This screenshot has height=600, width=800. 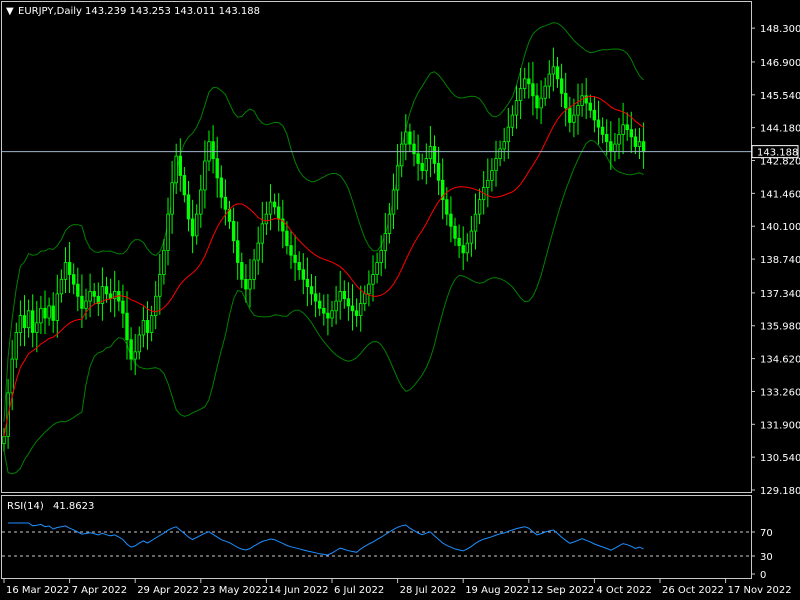 What do you see at coordinates (693, 590) in the screenshot?
I see `time-tick-label: 26 Oct 2022` at bounding box center [693, 590].